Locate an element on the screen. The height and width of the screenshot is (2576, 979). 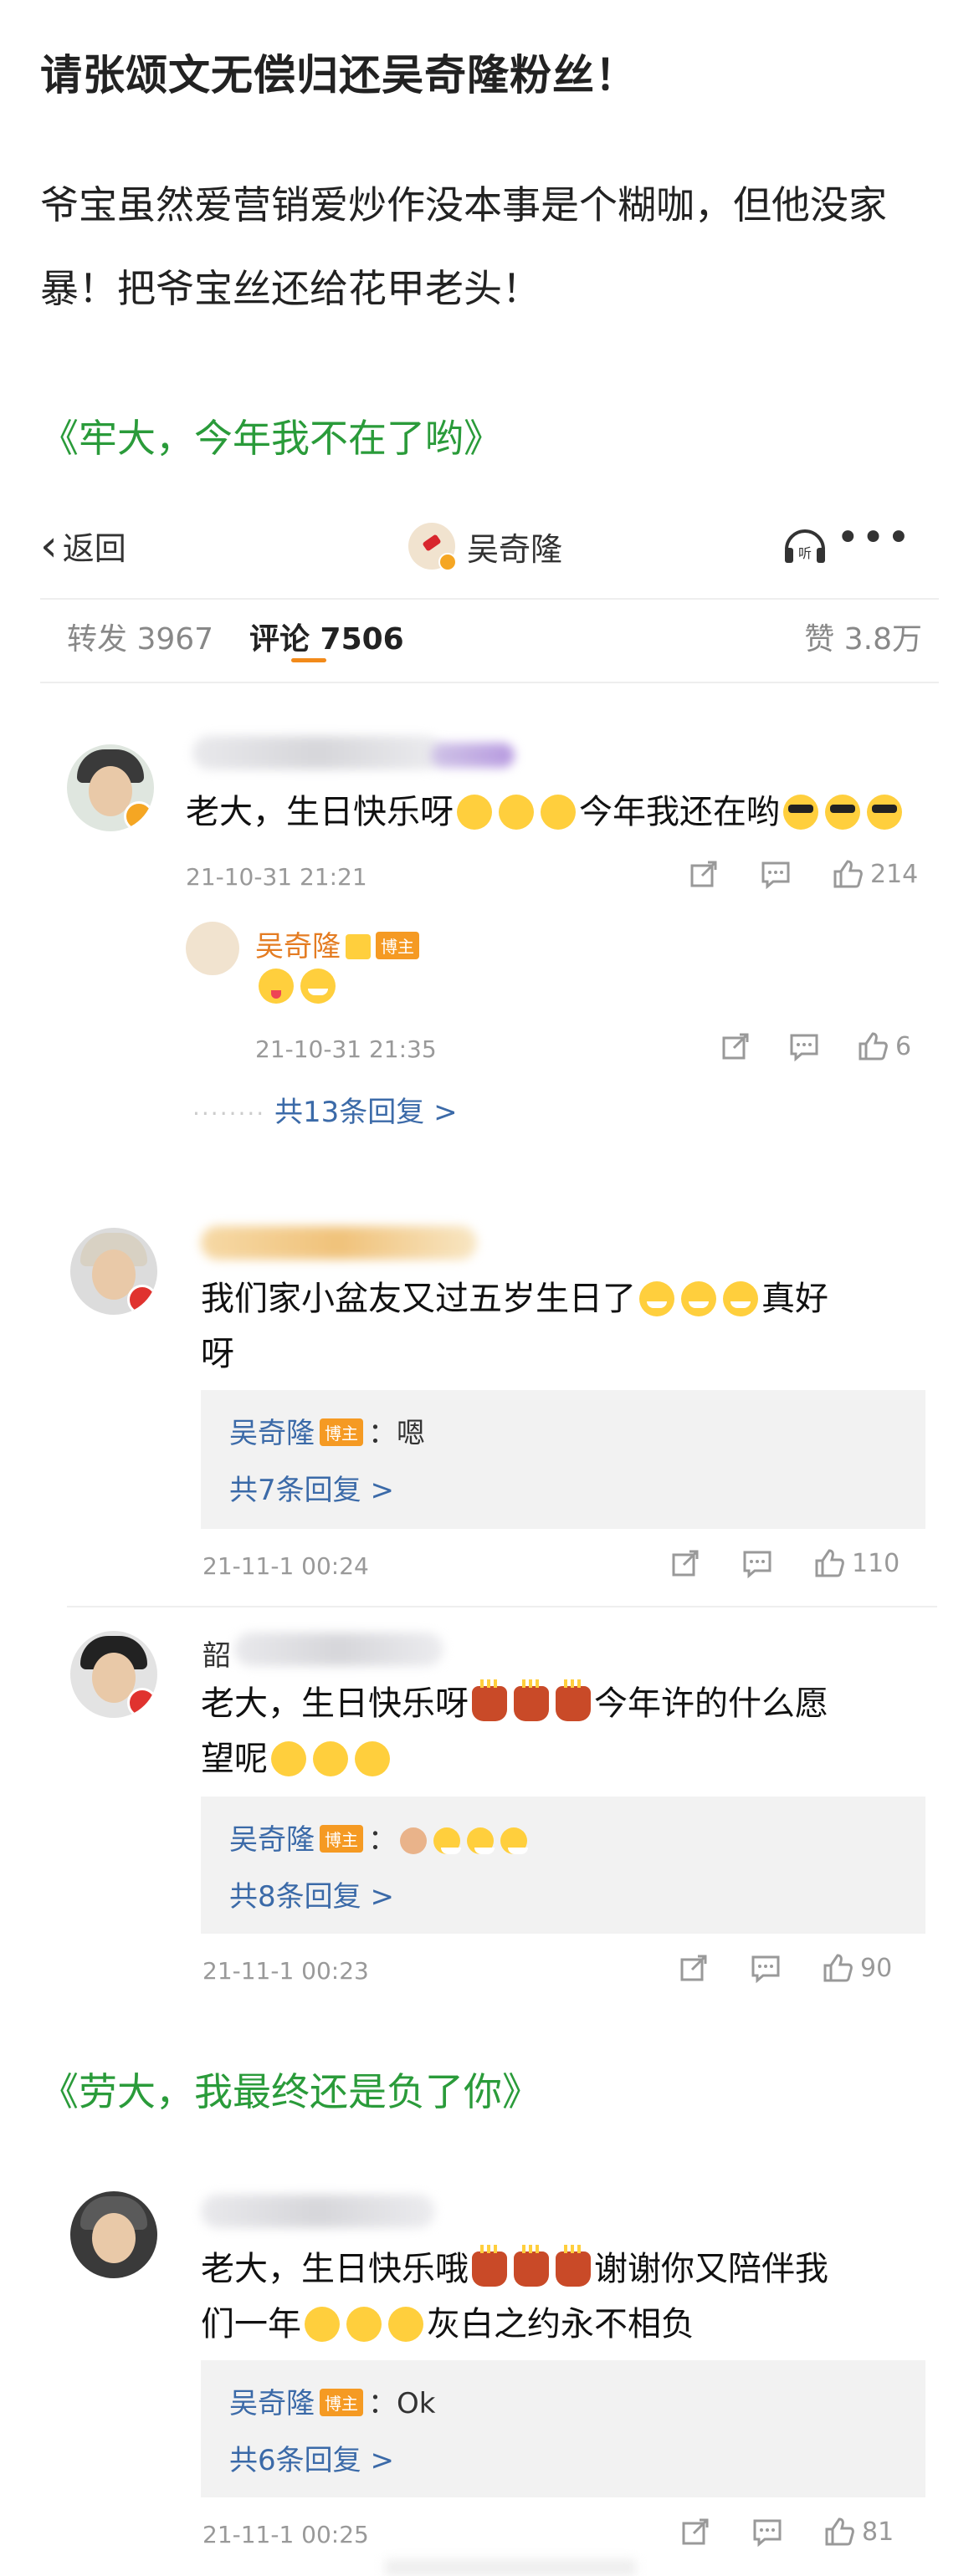
view-more-replies: 共7条回复 > is located at coordinates (311, 1487).